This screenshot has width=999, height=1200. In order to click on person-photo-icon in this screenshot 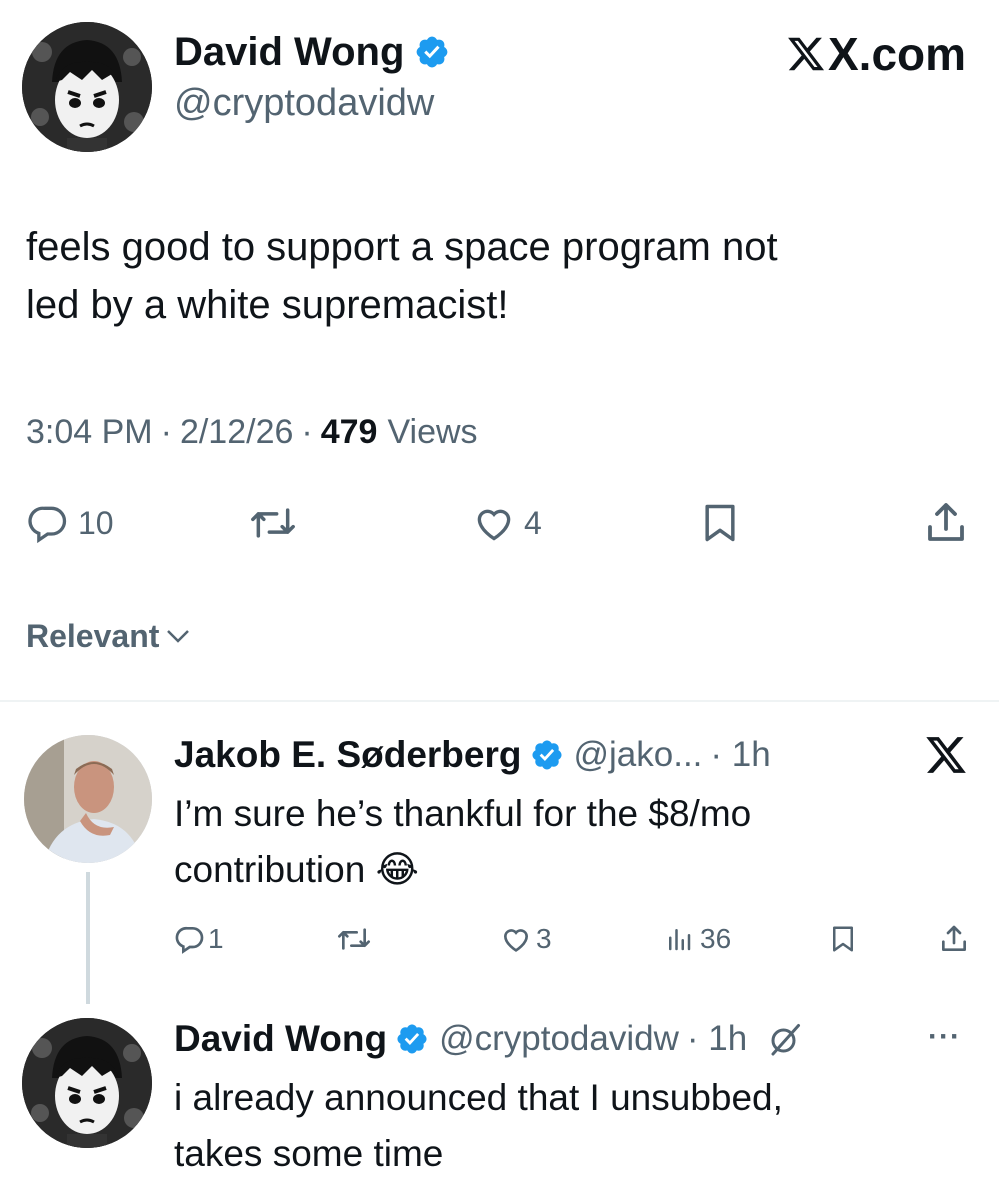, I will do `click(88, 799)`.